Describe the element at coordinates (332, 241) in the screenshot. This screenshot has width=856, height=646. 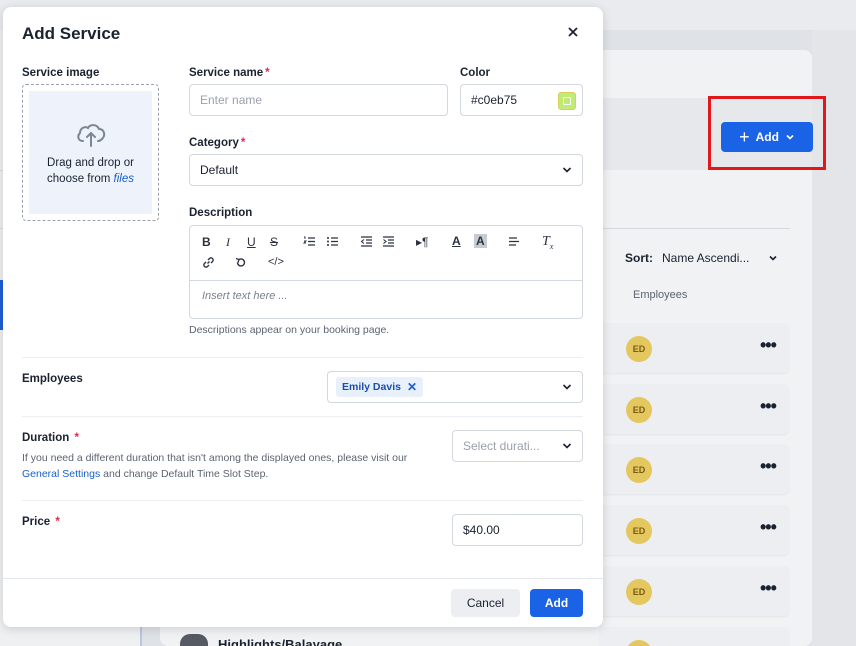
I see `bullet-list-icon` at that location.